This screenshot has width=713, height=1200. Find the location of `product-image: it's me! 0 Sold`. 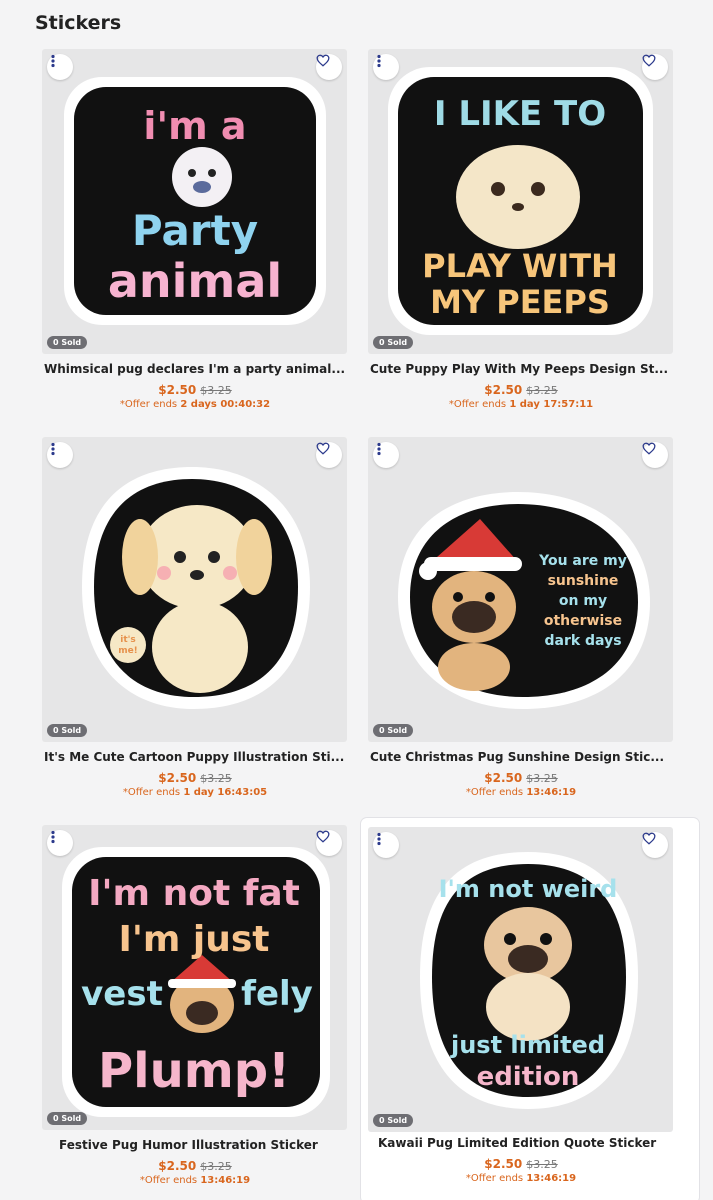

product-image: it's me! 0 Sold is located at coordinates (194, 589).